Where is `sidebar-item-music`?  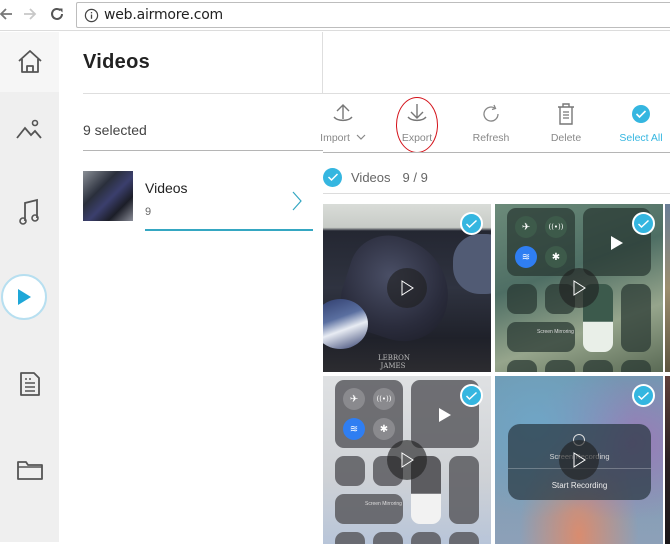
sidebar-item-music is located at coordinates (29, 212).